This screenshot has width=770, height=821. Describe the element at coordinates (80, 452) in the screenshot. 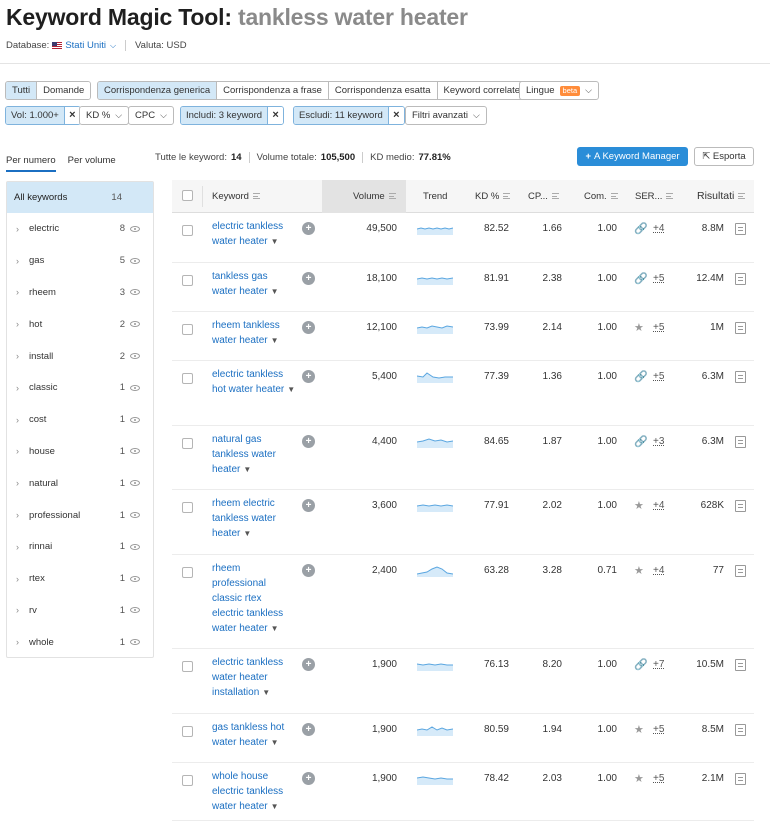

I see `sidebar-item-house: › house 1` at that location.